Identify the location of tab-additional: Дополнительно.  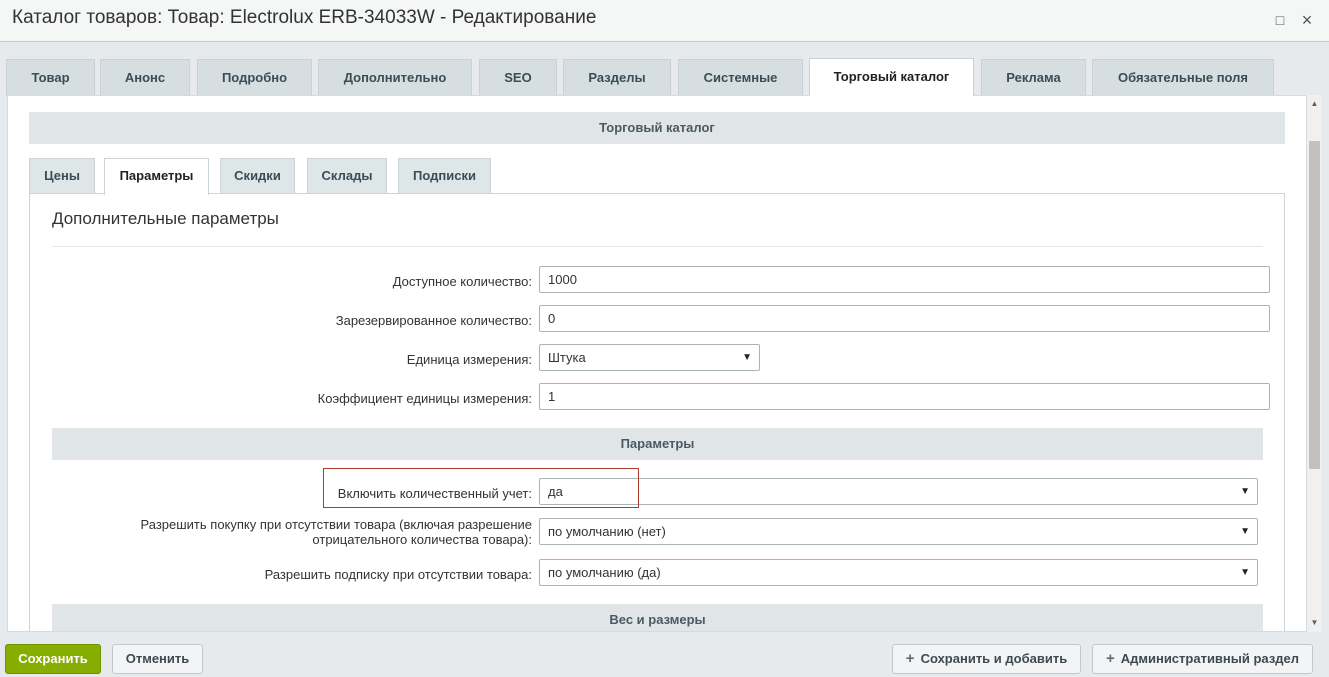
(395, 77).